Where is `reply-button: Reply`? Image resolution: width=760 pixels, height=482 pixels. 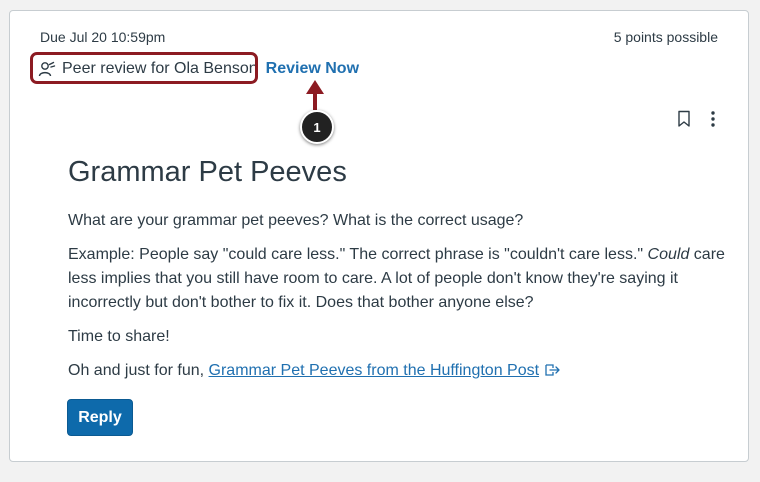
reply-button: Reply is located at coordinates (100, 417).